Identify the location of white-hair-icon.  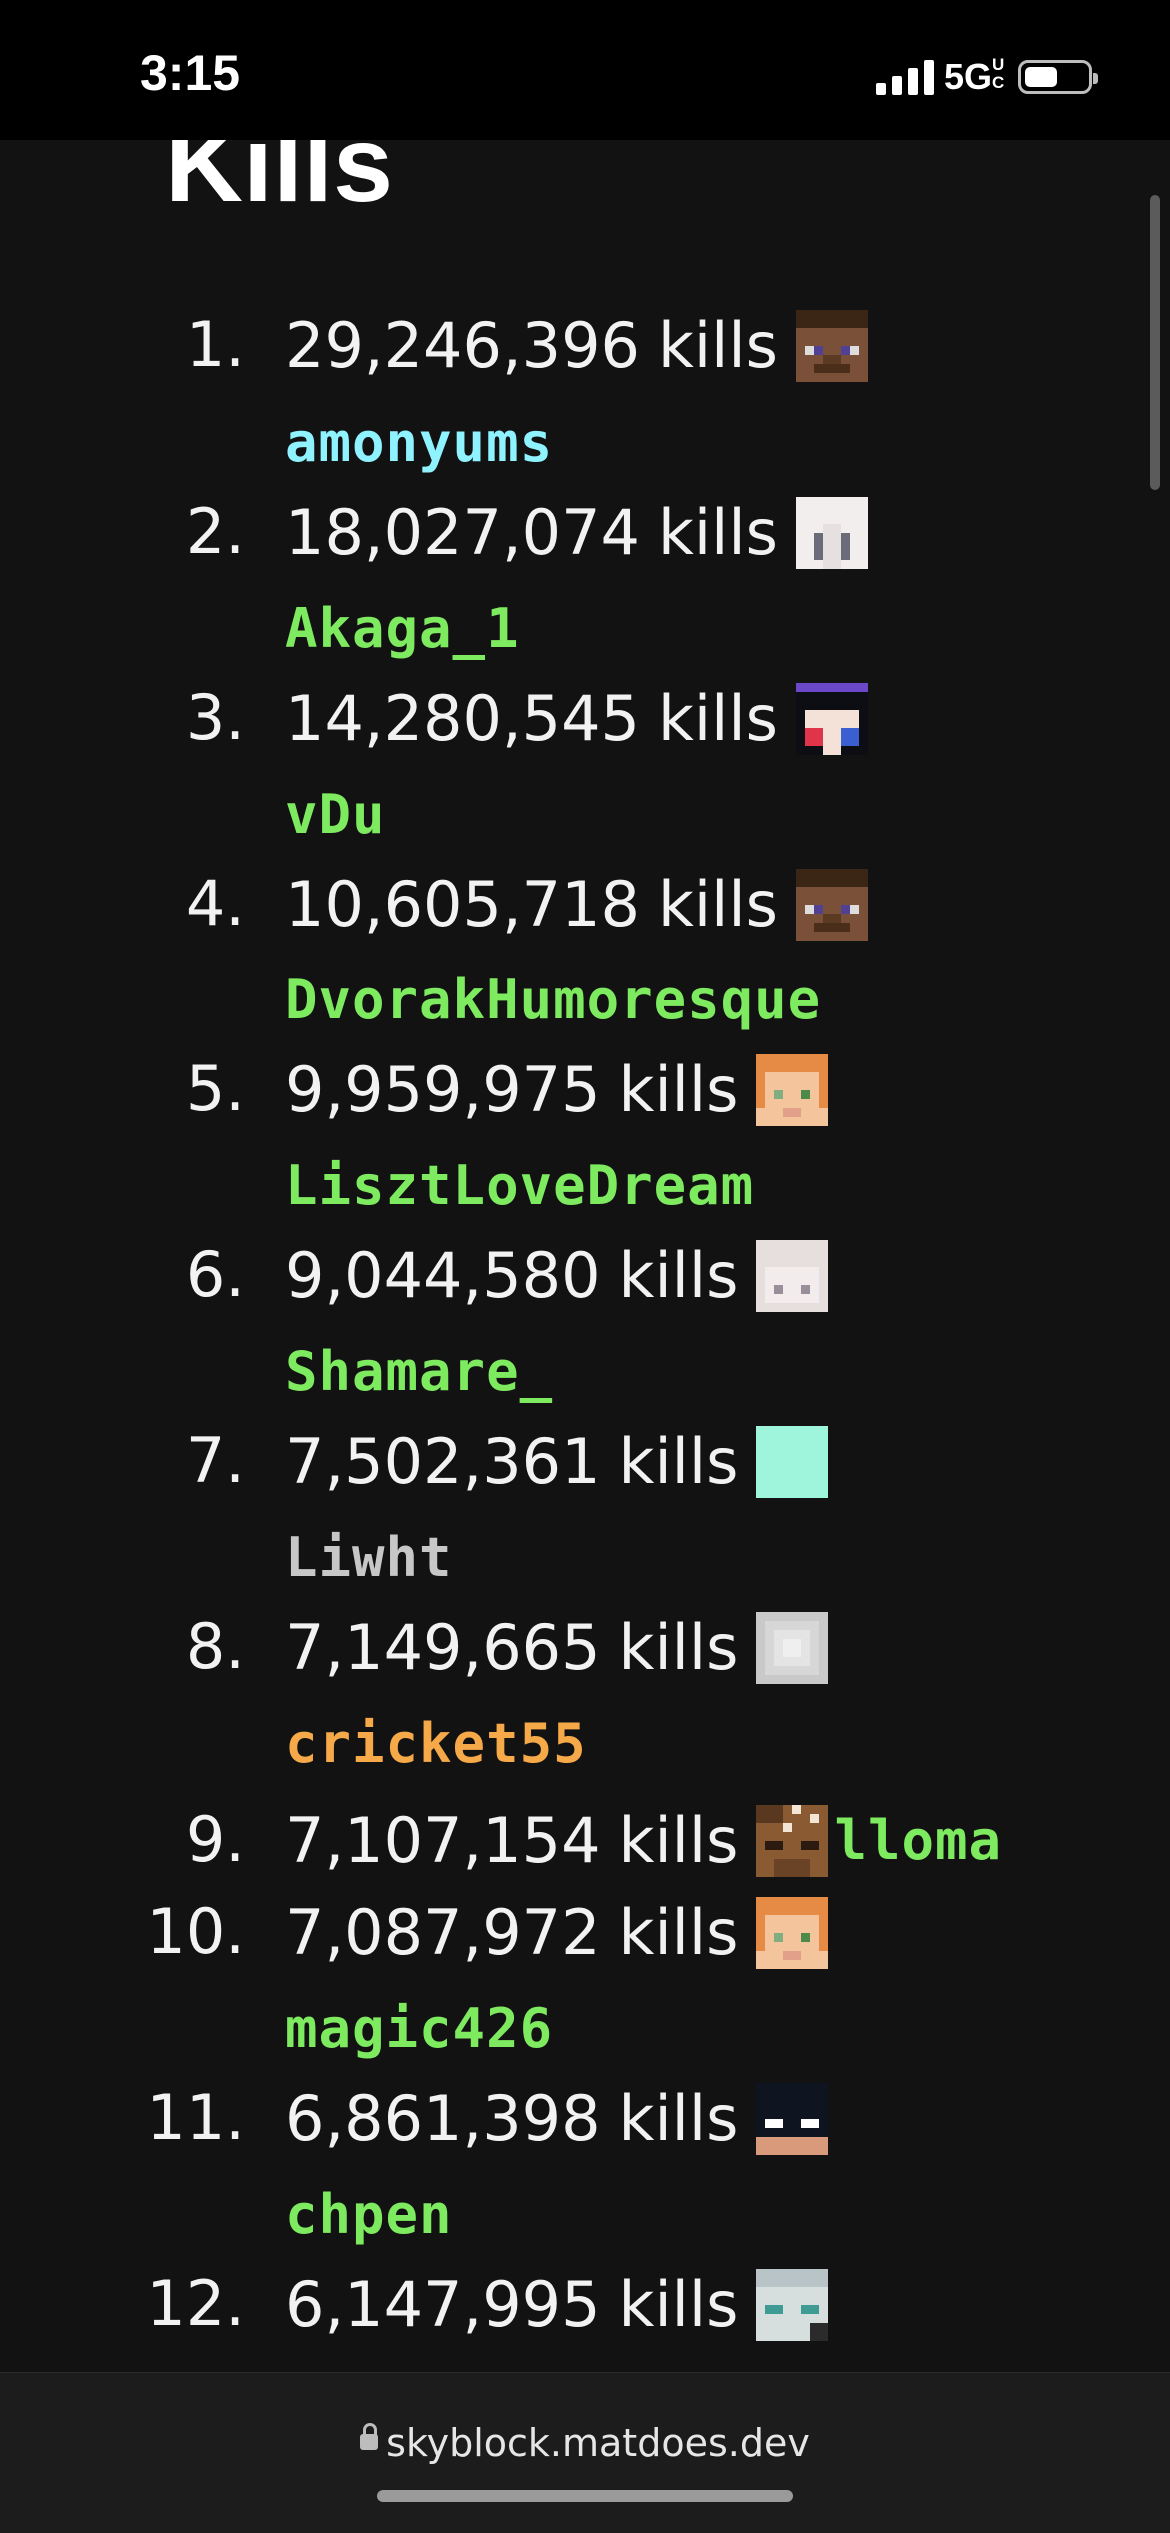
(831, 533).